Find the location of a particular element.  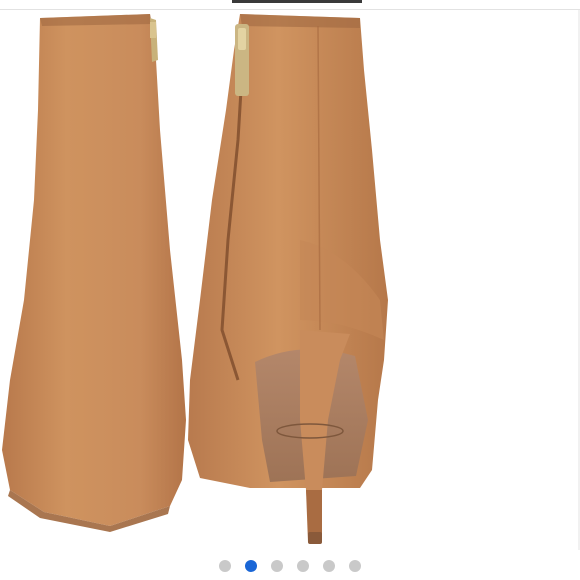

carousel-indicators is located at coordinates (290, 566).